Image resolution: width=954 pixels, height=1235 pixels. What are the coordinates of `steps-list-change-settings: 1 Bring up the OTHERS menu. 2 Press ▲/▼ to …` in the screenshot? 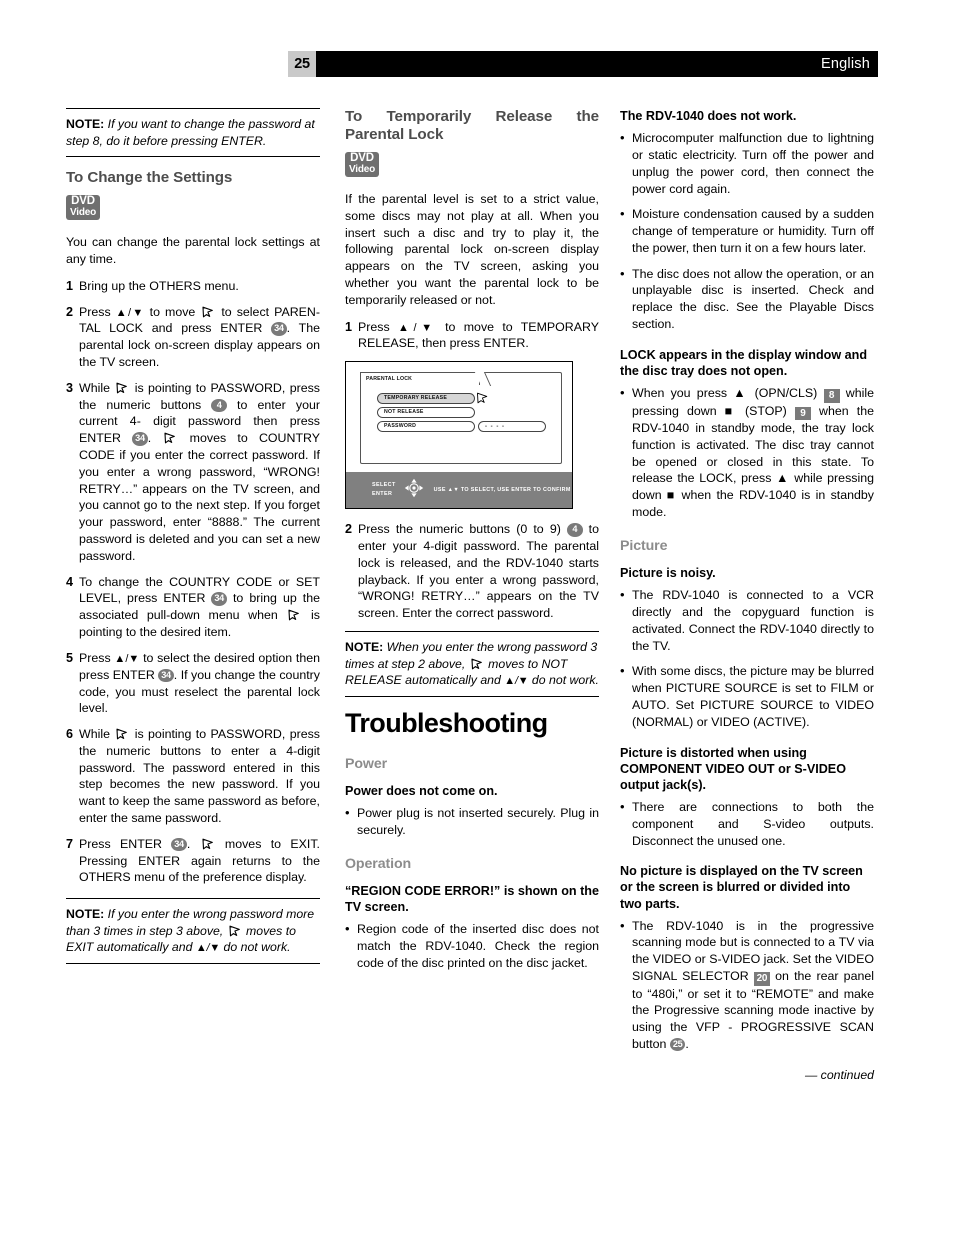 It's located at (193, 582).